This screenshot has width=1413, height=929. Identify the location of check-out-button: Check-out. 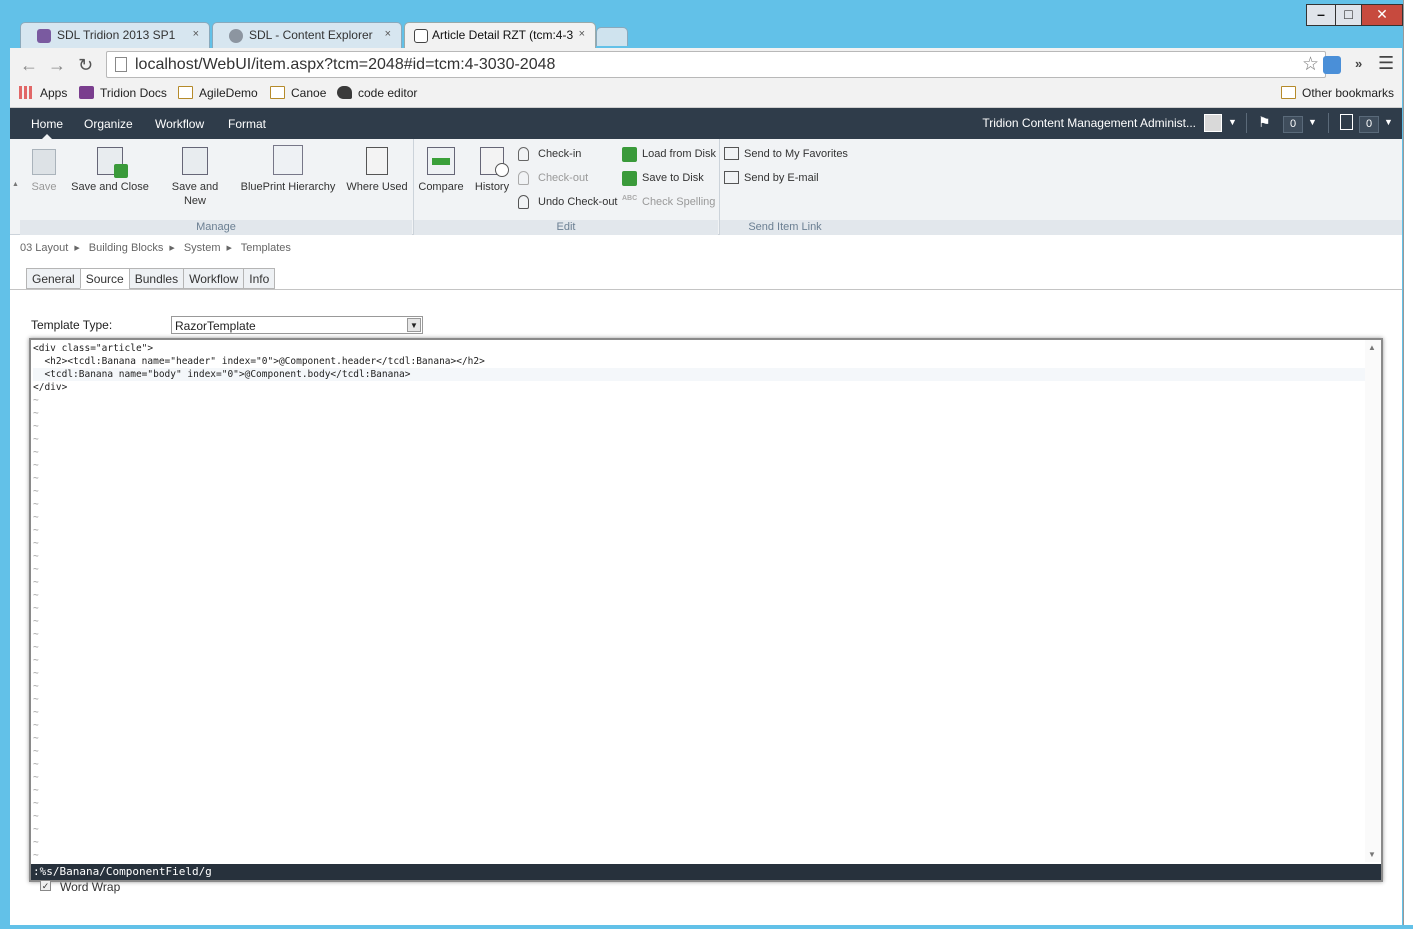
(553, 178).